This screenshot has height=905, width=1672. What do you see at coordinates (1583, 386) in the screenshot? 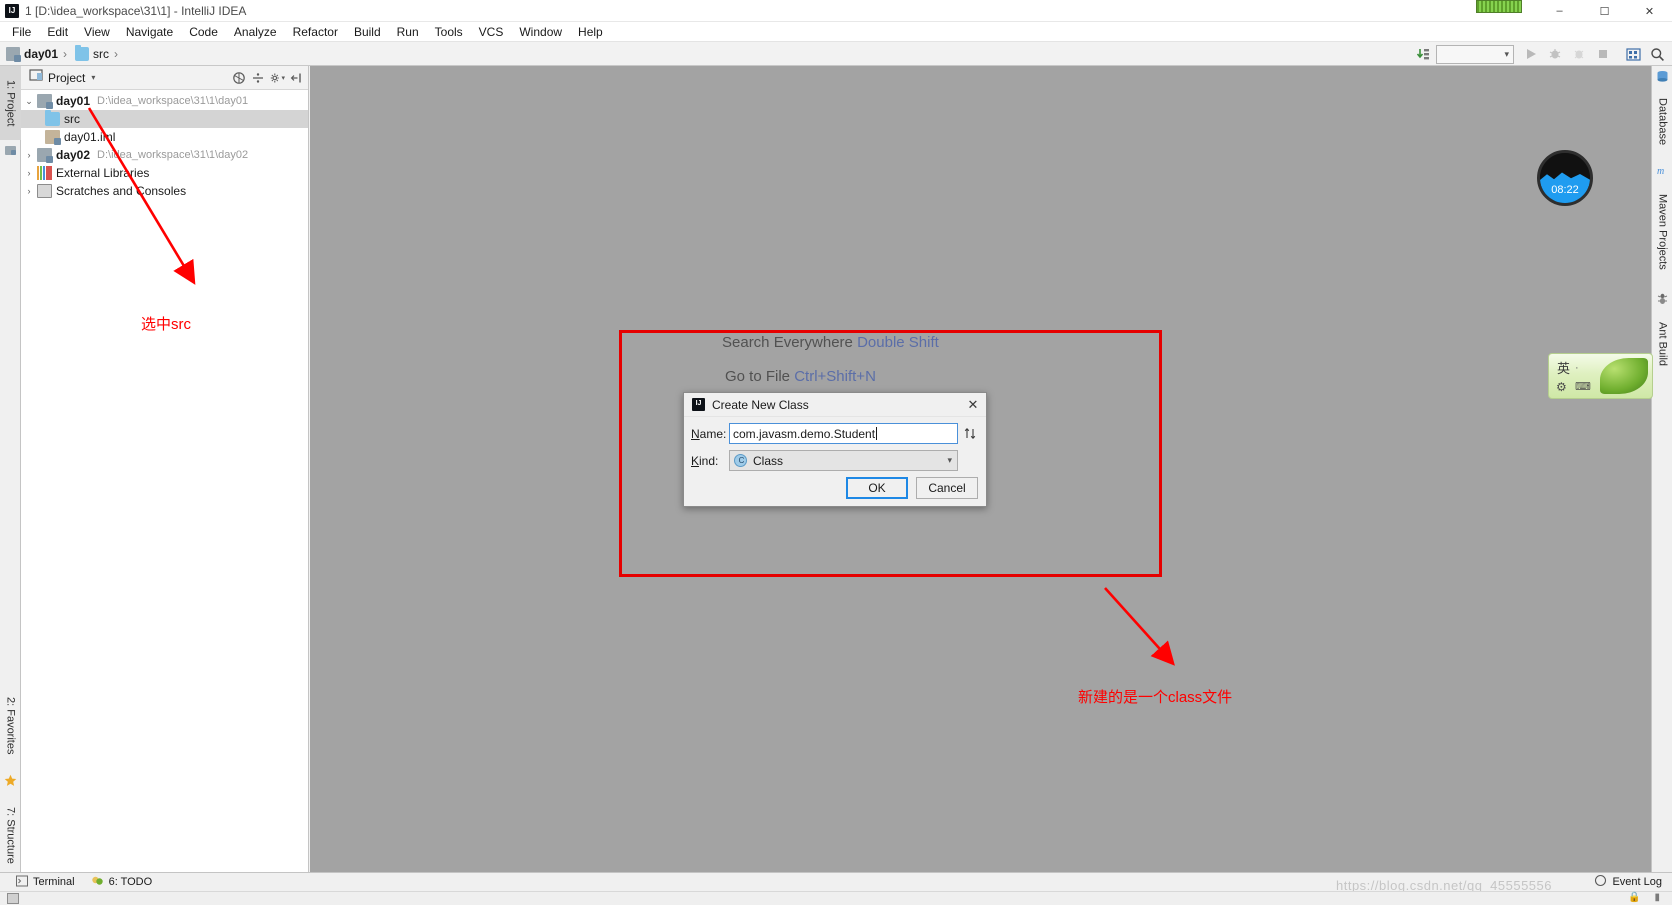
I see `keyboard-icon: ⌨` at bounding box center [1583, 386].